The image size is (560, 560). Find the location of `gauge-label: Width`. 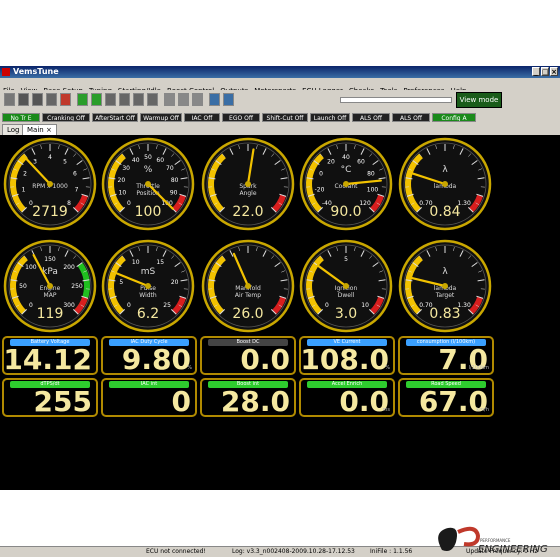

gauge-label: Width is located at coordinates (148, 295).